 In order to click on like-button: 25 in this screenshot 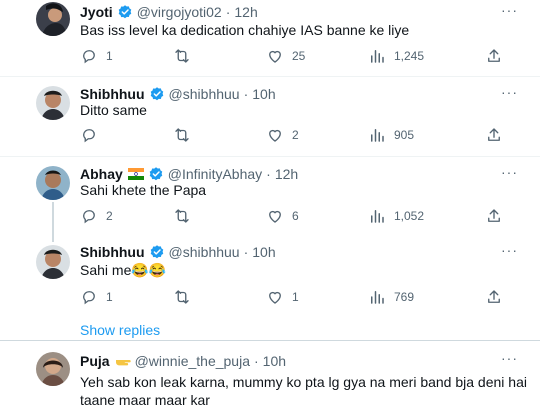, I will do `click(285, 56)`.